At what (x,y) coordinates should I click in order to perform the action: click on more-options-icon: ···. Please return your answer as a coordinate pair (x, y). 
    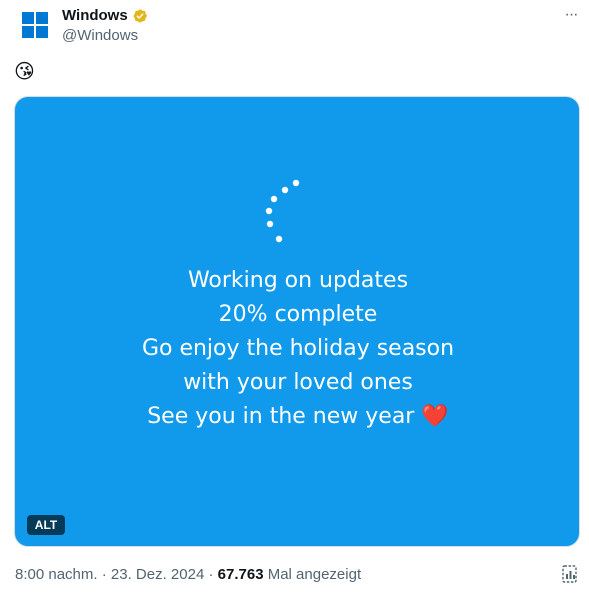
    Looking at the image, I should click on (571, 15).